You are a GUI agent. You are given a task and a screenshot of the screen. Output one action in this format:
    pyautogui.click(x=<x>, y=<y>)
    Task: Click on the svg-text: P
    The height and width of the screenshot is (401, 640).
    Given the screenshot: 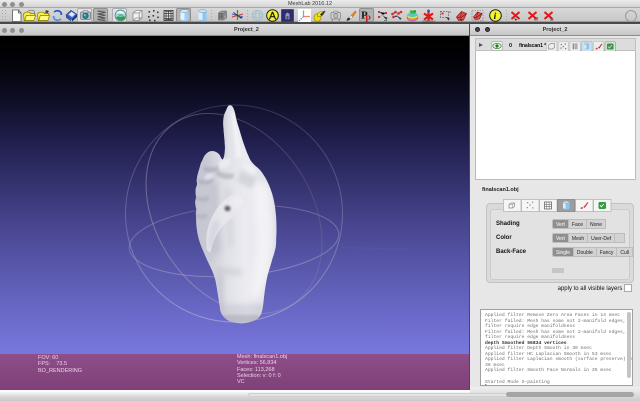 What is the action you would take?
    pyautogui.click(x=368, y=18)
    